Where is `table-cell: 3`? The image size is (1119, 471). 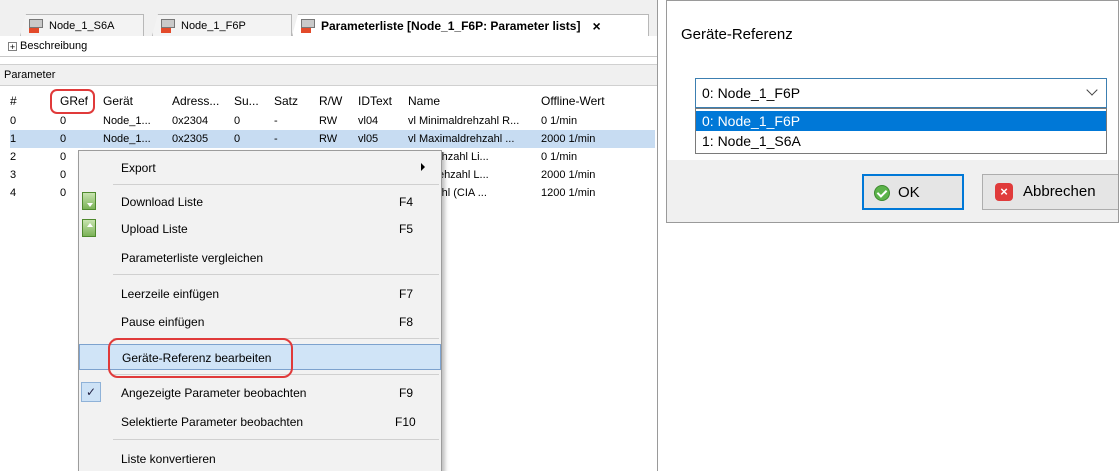 table-cell: 3 is located at coordinates (13, 175).